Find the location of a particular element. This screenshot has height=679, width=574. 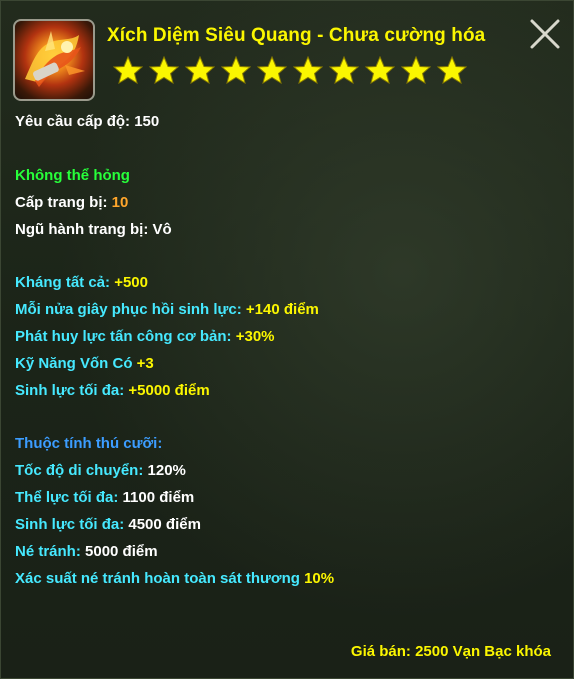

star-rating is located at coordinates (290, 70).